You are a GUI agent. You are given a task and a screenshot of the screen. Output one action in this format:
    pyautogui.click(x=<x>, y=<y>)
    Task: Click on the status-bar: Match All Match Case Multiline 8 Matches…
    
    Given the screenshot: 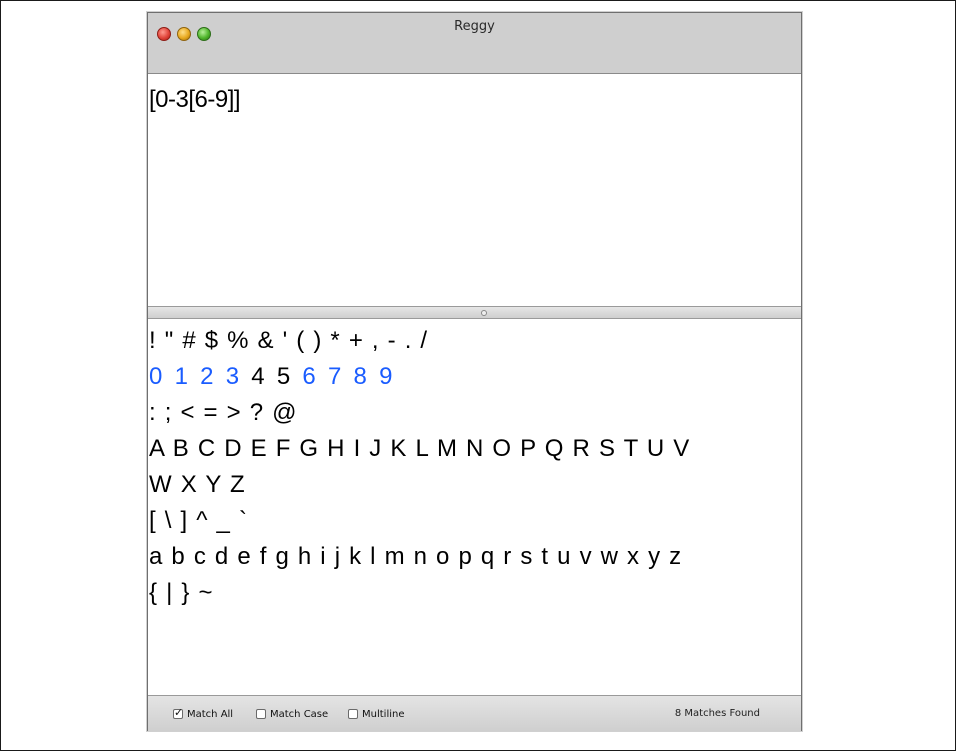 What is the action you would take?
    pyautogui.click(x=474, y=713)
    